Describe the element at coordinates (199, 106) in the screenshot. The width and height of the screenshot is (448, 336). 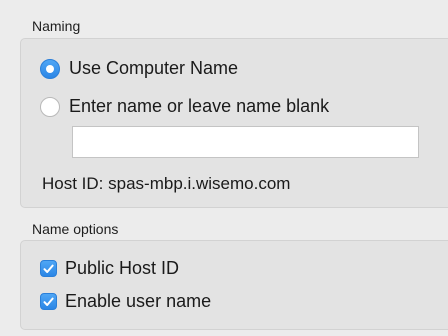
I see `enter-name-label: Enter name or leave name blank` at that location.